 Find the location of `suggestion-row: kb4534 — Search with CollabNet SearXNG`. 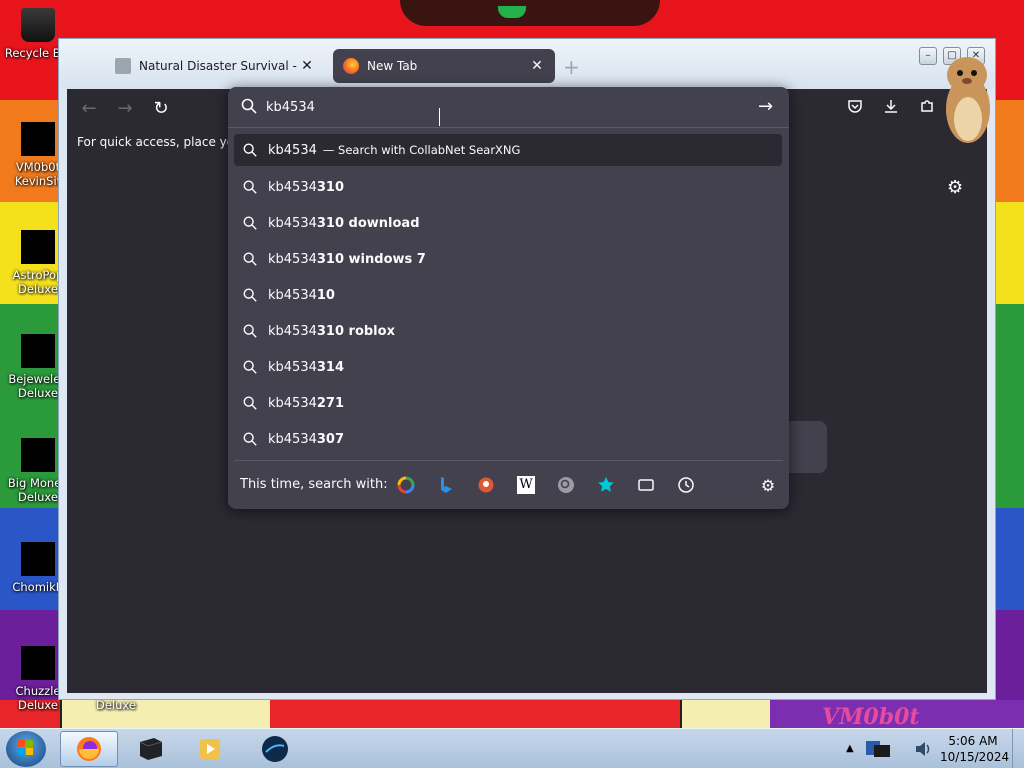

suggestion-row: kb4534 — Search with CollabNet SearXNG is located at coordinates (508, 150).